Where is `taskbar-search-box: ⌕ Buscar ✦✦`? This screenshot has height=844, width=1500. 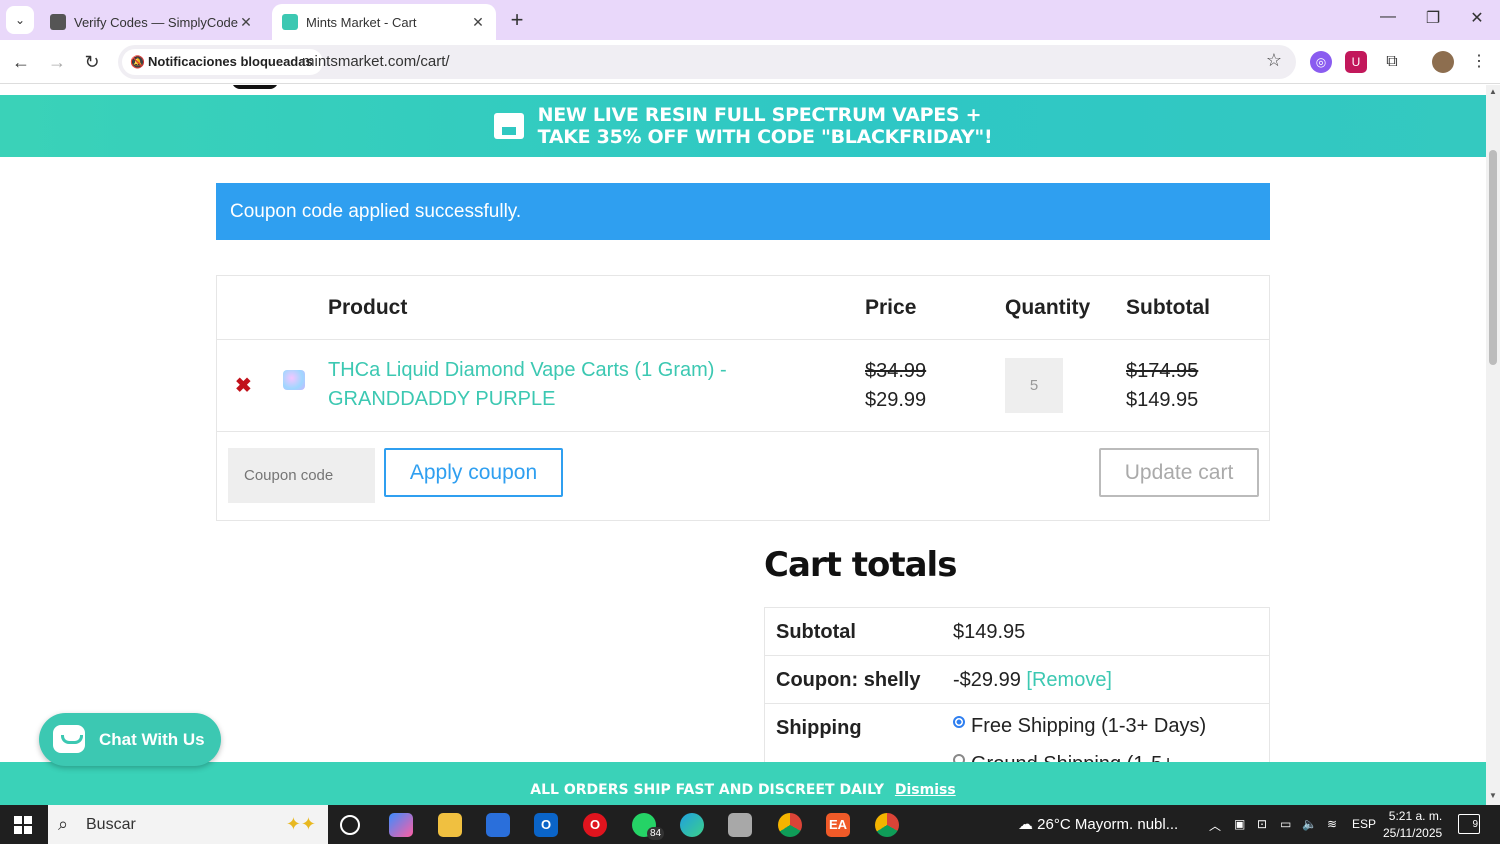
taskbar-search-box: ⌕ Buscar ✦✦ is located at coordinates (188, 824).